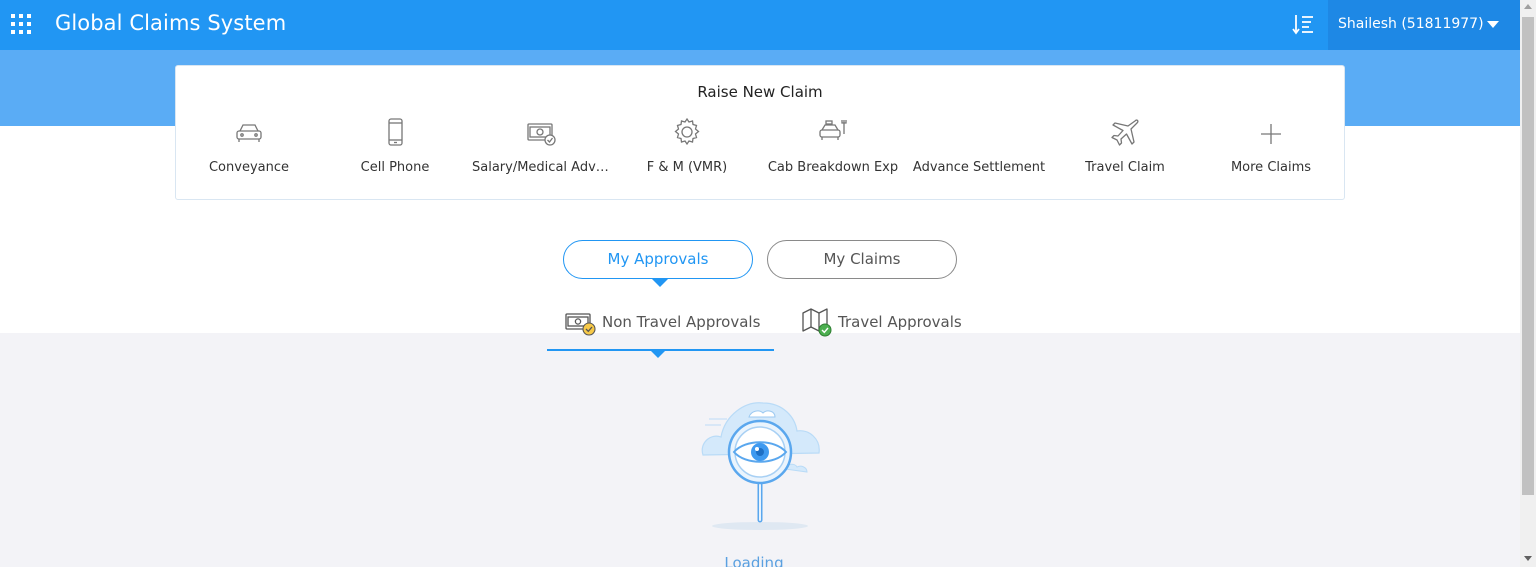 The image size is (1536, 567). Describe the element at coordinates (1303, 24) in the screenshot. I see `sort-list-icon` at that location.